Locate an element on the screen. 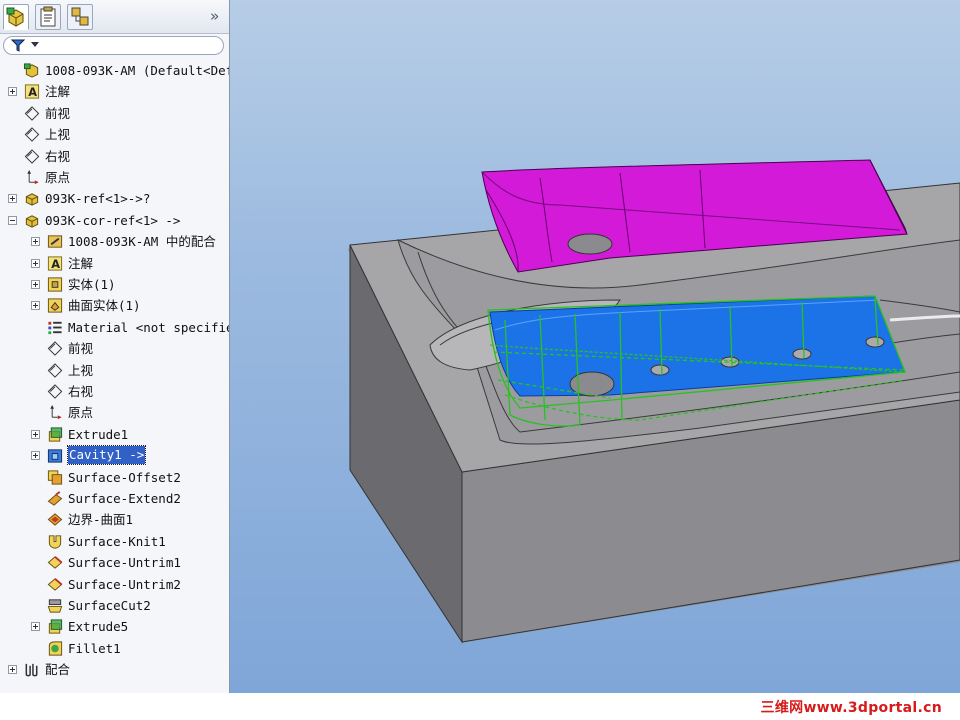  tab-property-manager is located at coordinates (48, 17).